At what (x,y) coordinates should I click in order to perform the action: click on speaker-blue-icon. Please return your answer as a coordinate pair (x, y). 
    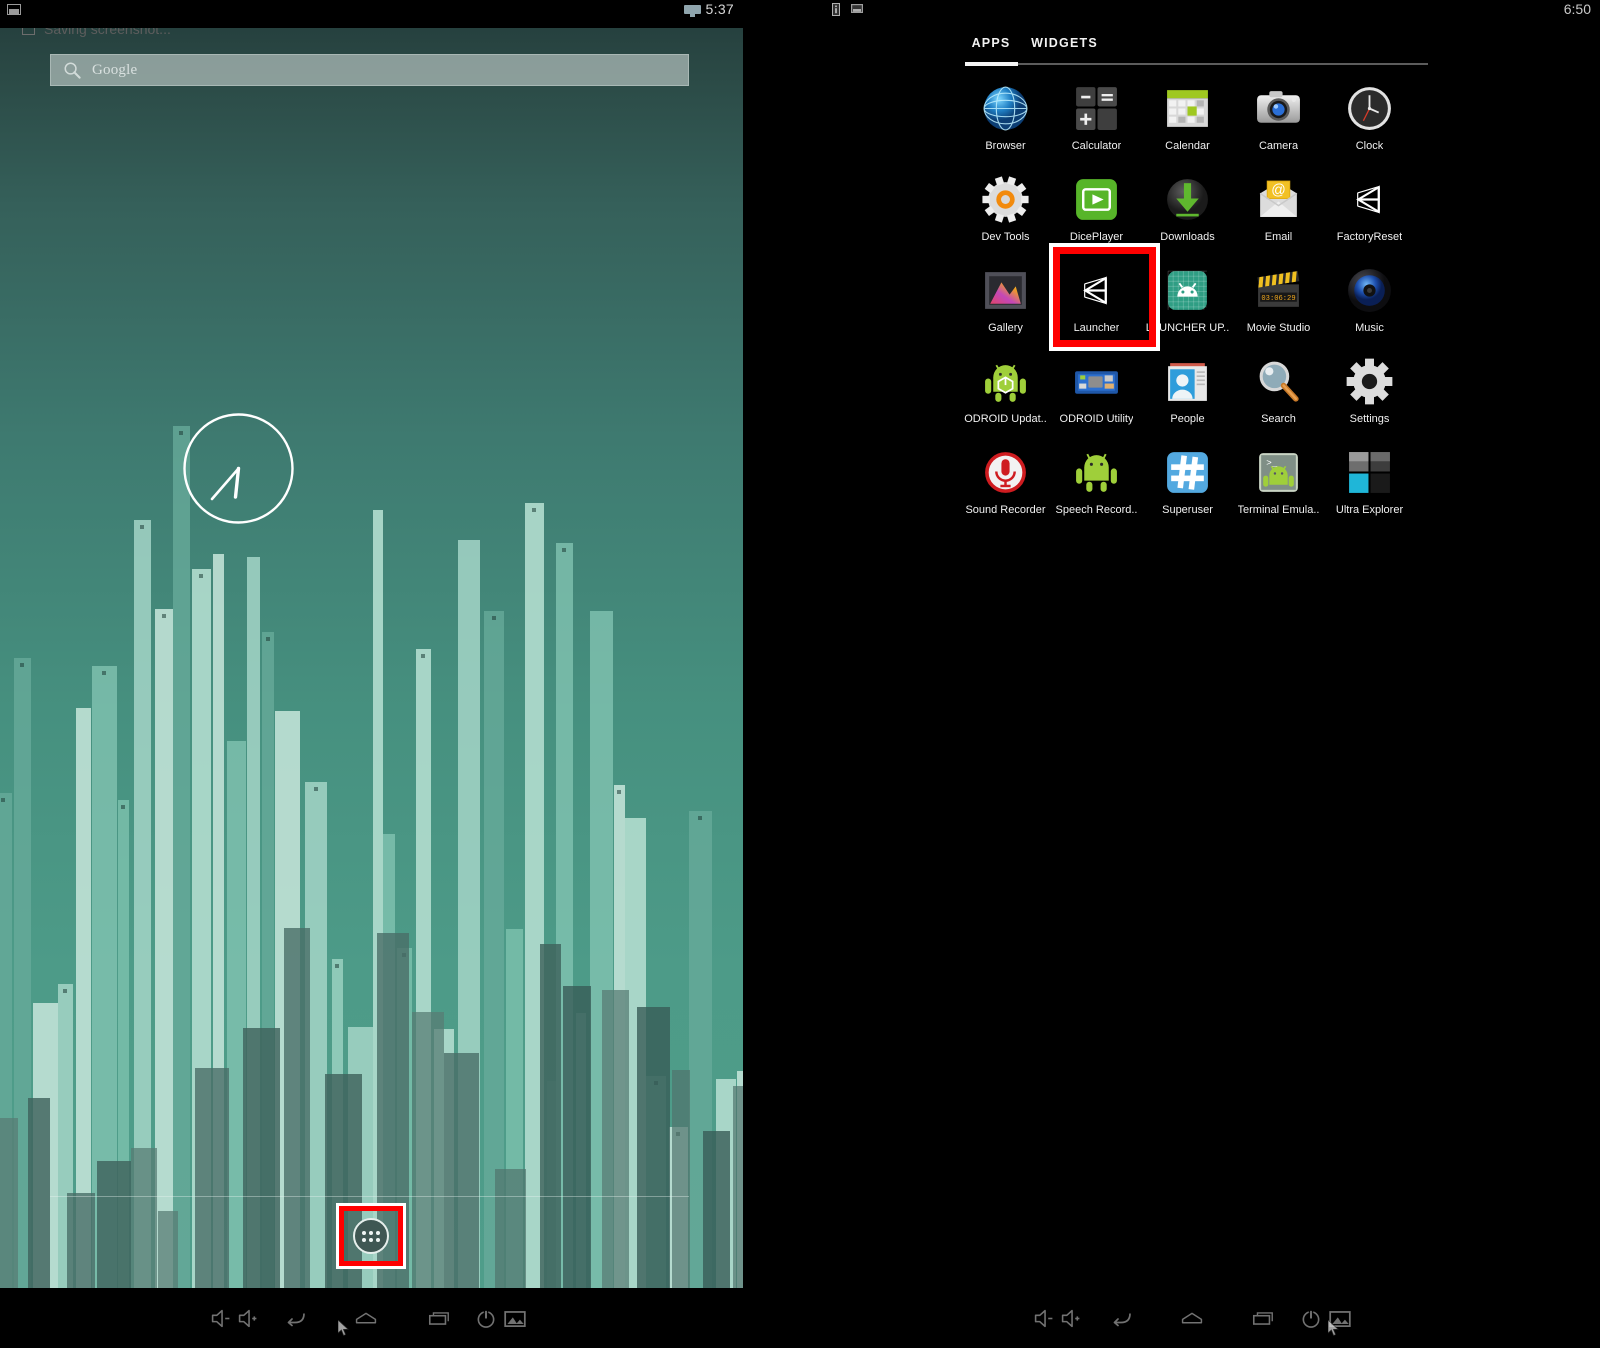
    Looking at the image, I should click on (1369, 290).